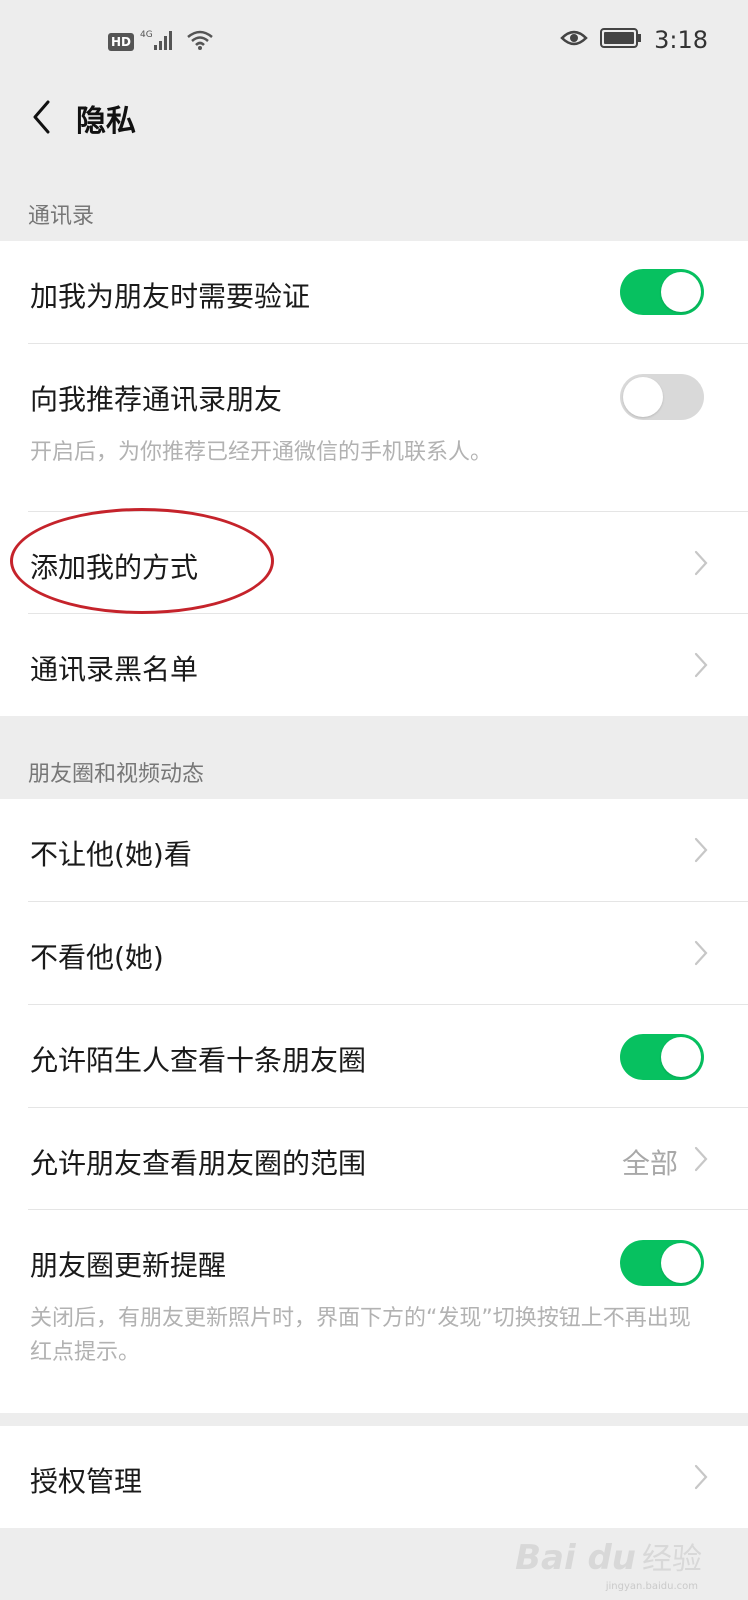 This screenshot has height=1600, width=748. What do you see at coordinates (200, 42) in the screenshot?
I see `wifi-icon` at bounding box center [200, 42].